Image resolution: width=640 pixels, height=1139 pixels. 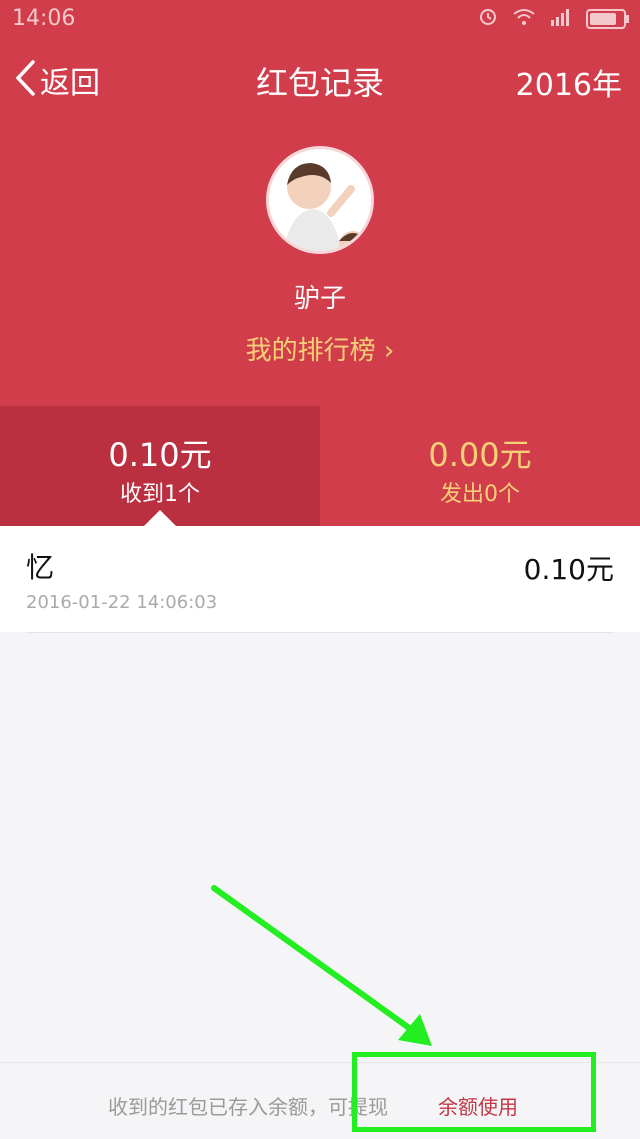 What do you see at coordinates (480, 494) in the screenshot?
I see `sent-count: 发出0个` at bounding box center [480, 494].